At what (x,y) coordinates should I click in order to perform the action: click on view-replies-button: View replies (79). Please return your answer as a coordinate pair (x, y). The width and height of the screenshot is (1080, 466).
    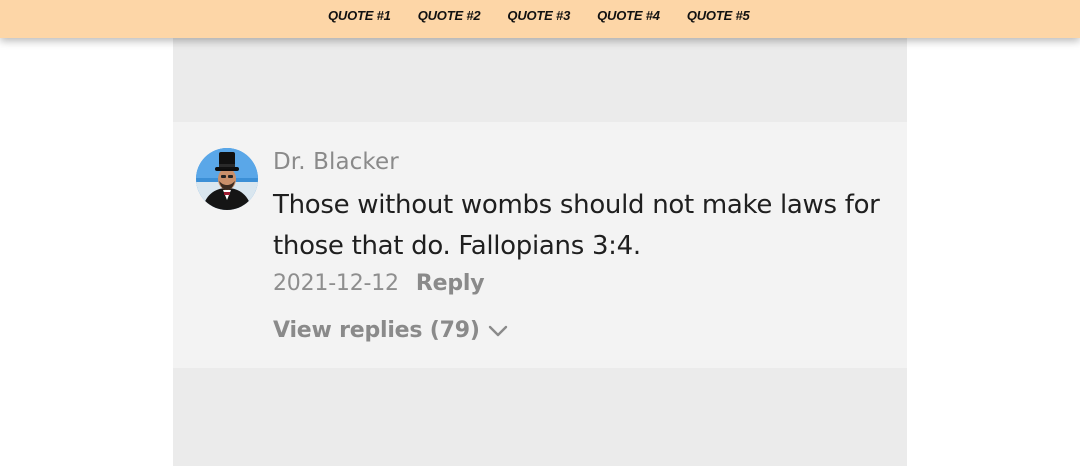
    Looking at the image, I should click on (390, 330).